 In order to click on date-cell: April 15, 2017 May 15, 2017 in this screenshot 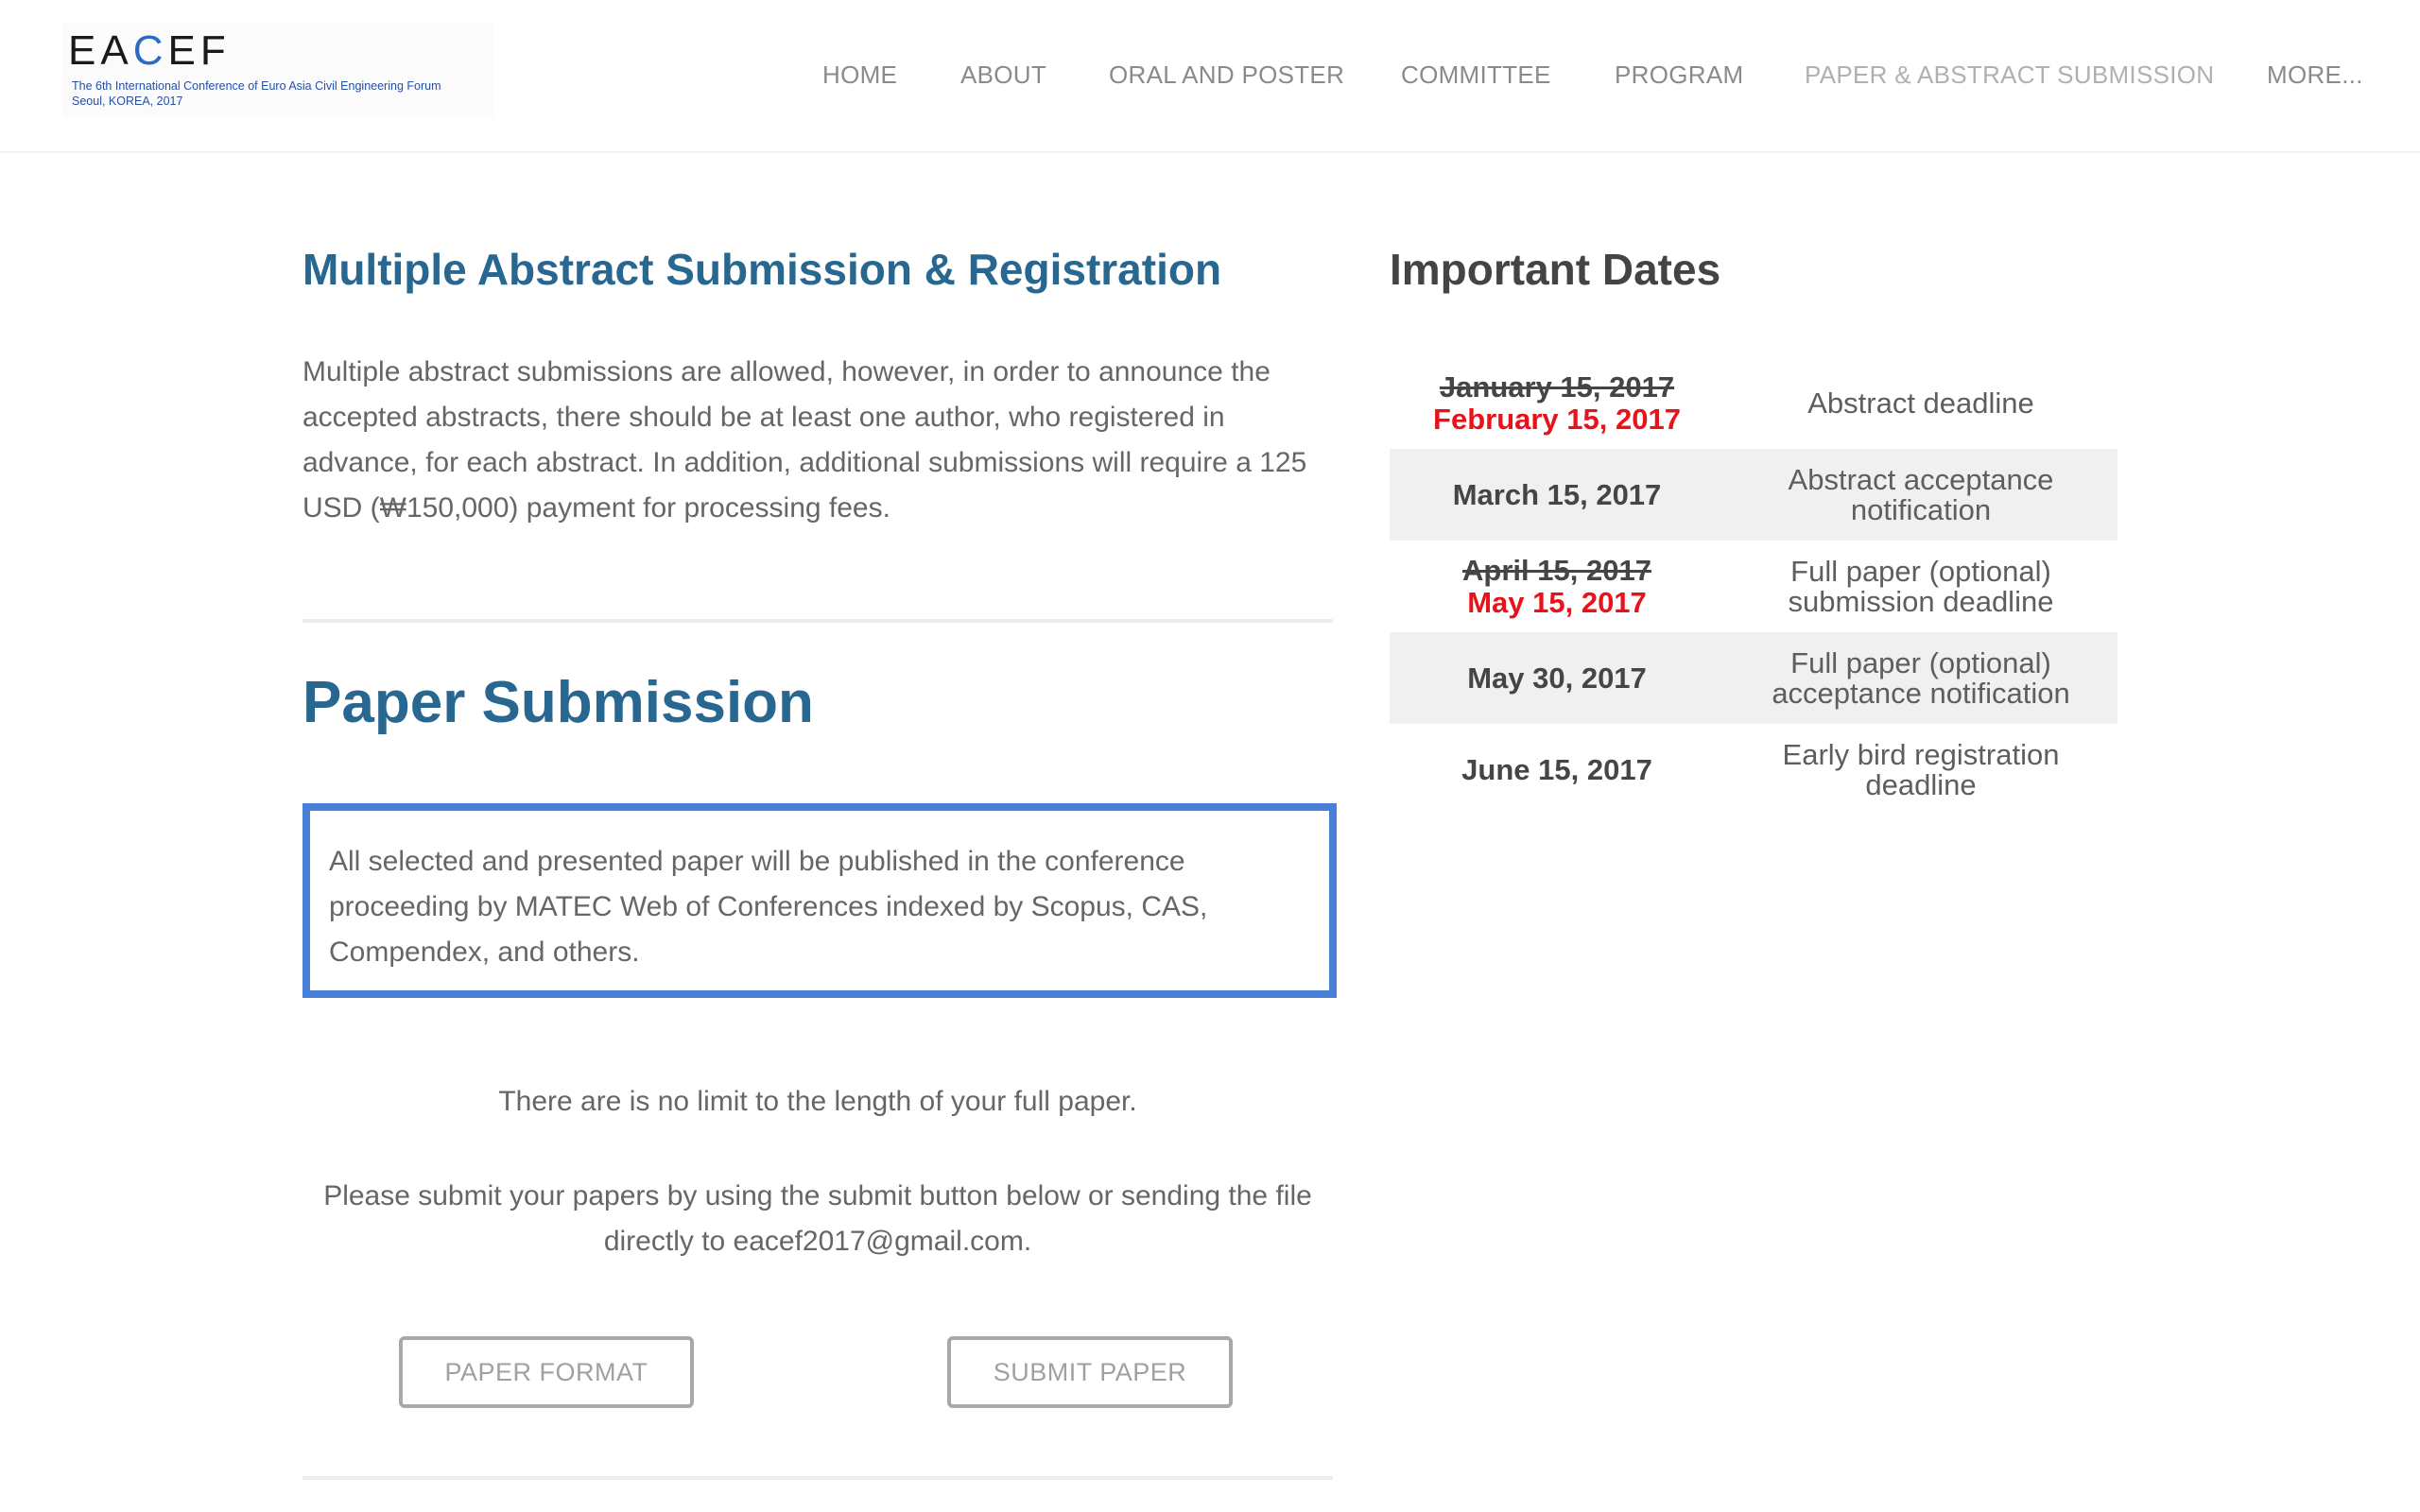, I will do `click(1557, 586)`.